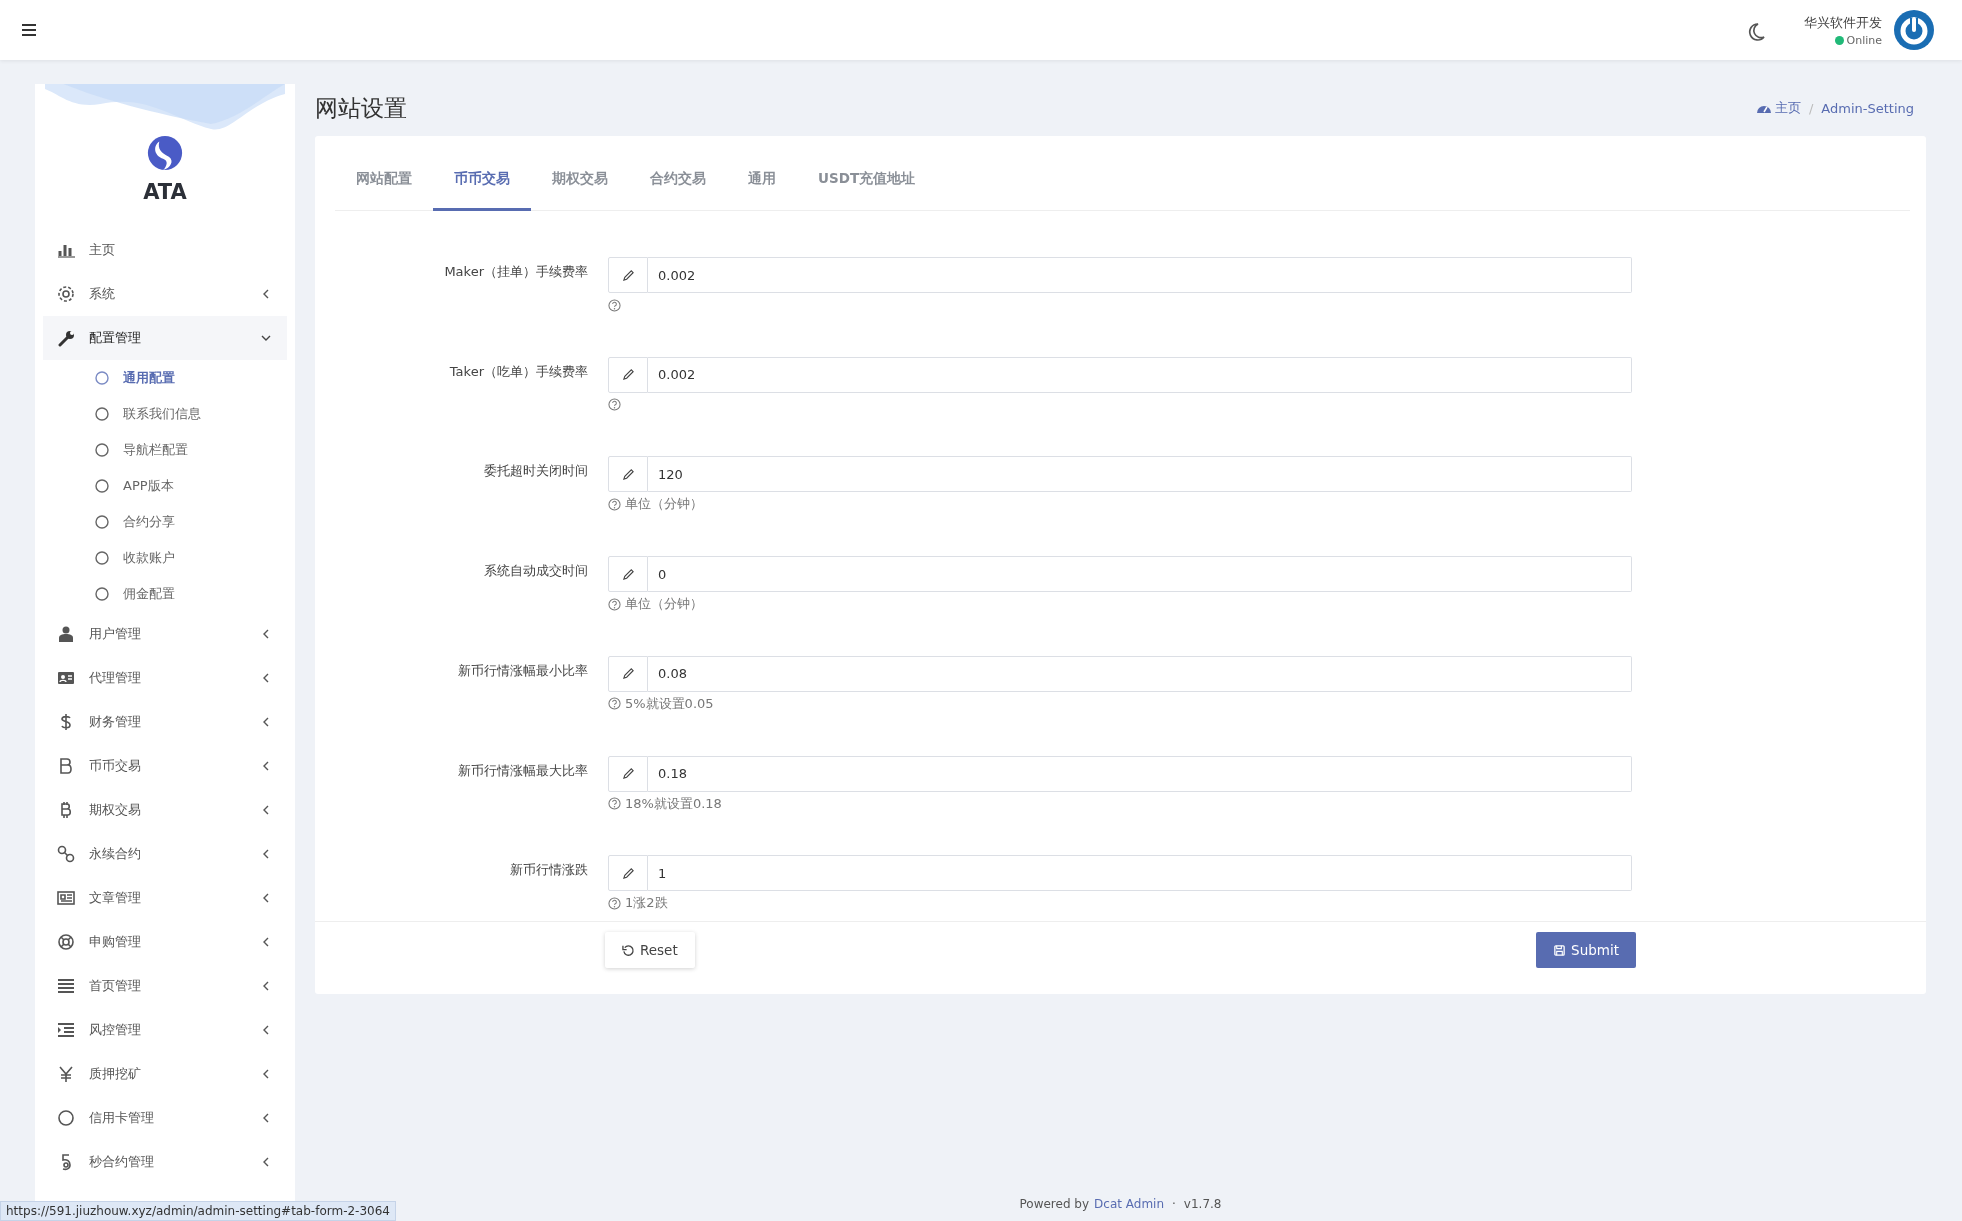  I want to click on sidebar-item: 信用卡管理, so click(165, 1118).